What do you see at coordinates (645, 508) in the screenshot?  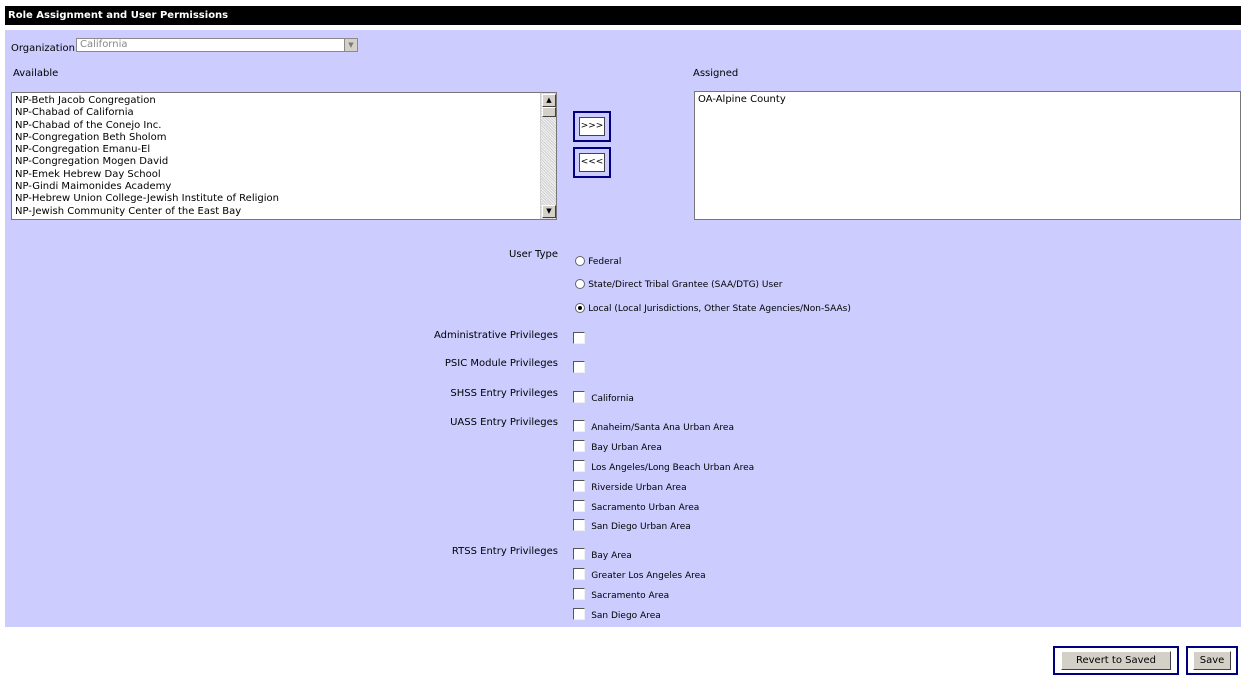 I see `uass-option-label: Sacramento Urban Area` at bounding box center [645, 508].